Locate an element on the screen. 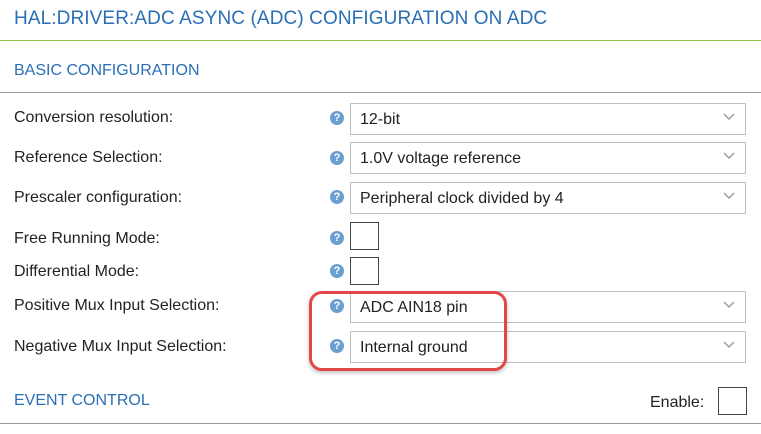  differential-mode-label: Differential Mode: is located at coordinates (77, 271).